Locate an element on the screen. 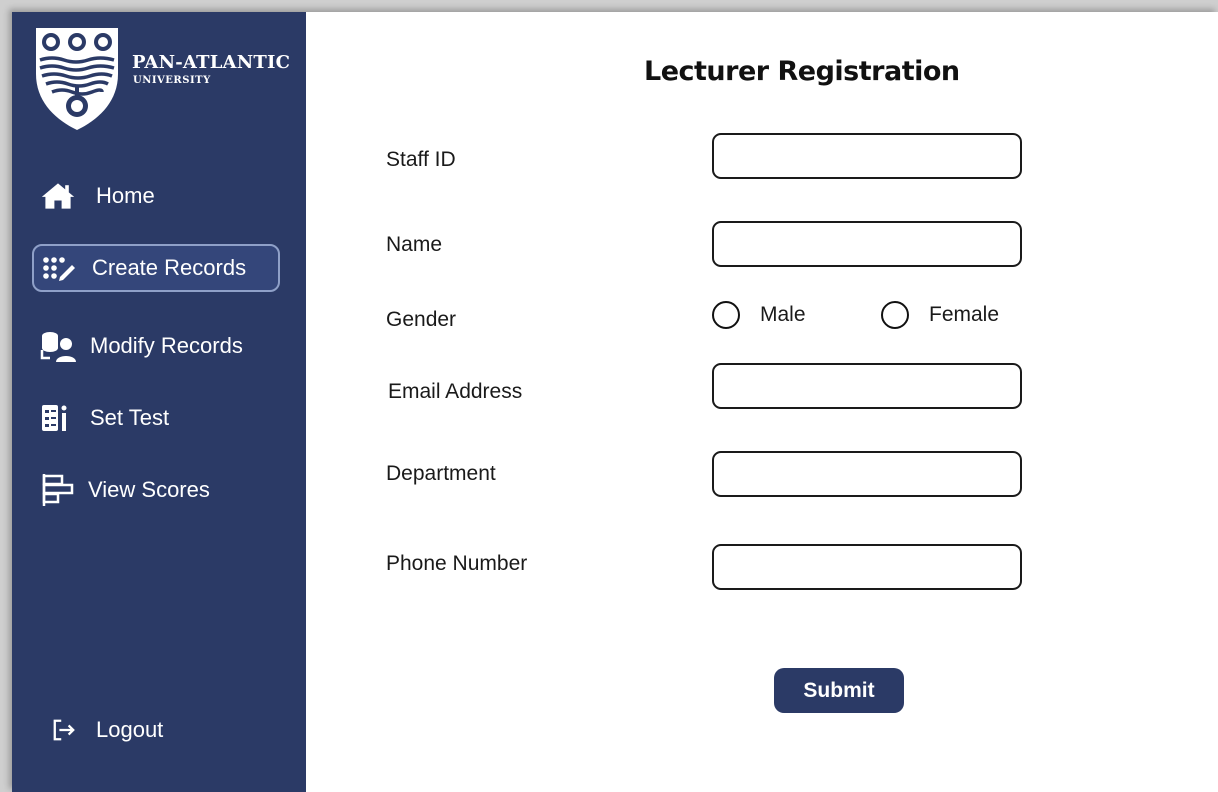  phone-input is located at coordinates (867, 567).